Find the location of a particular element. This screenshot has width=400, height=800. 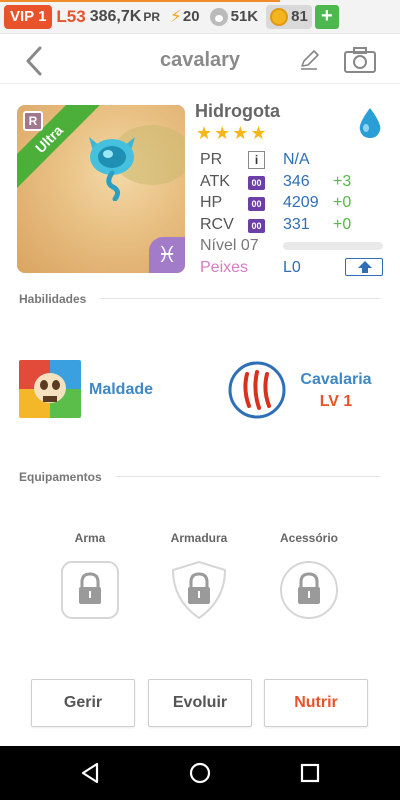

stat-row-pr: PR i N/A is located at coordinates (292, 162).